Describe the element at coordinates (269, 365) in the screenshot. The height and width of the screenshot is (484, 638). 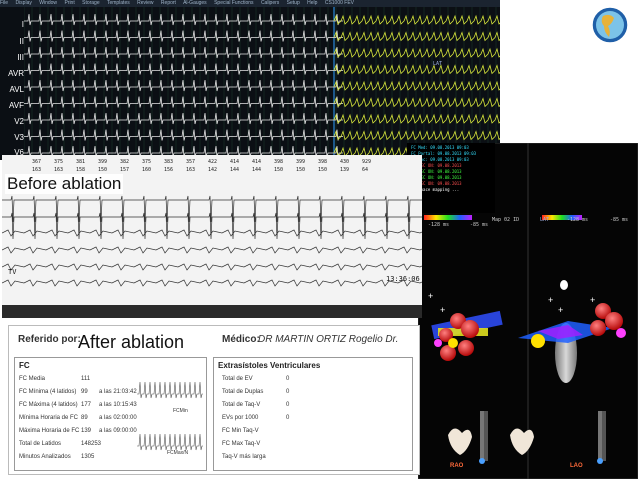
I see `ev-title: Extrasístoles Ventriculares` at that location.